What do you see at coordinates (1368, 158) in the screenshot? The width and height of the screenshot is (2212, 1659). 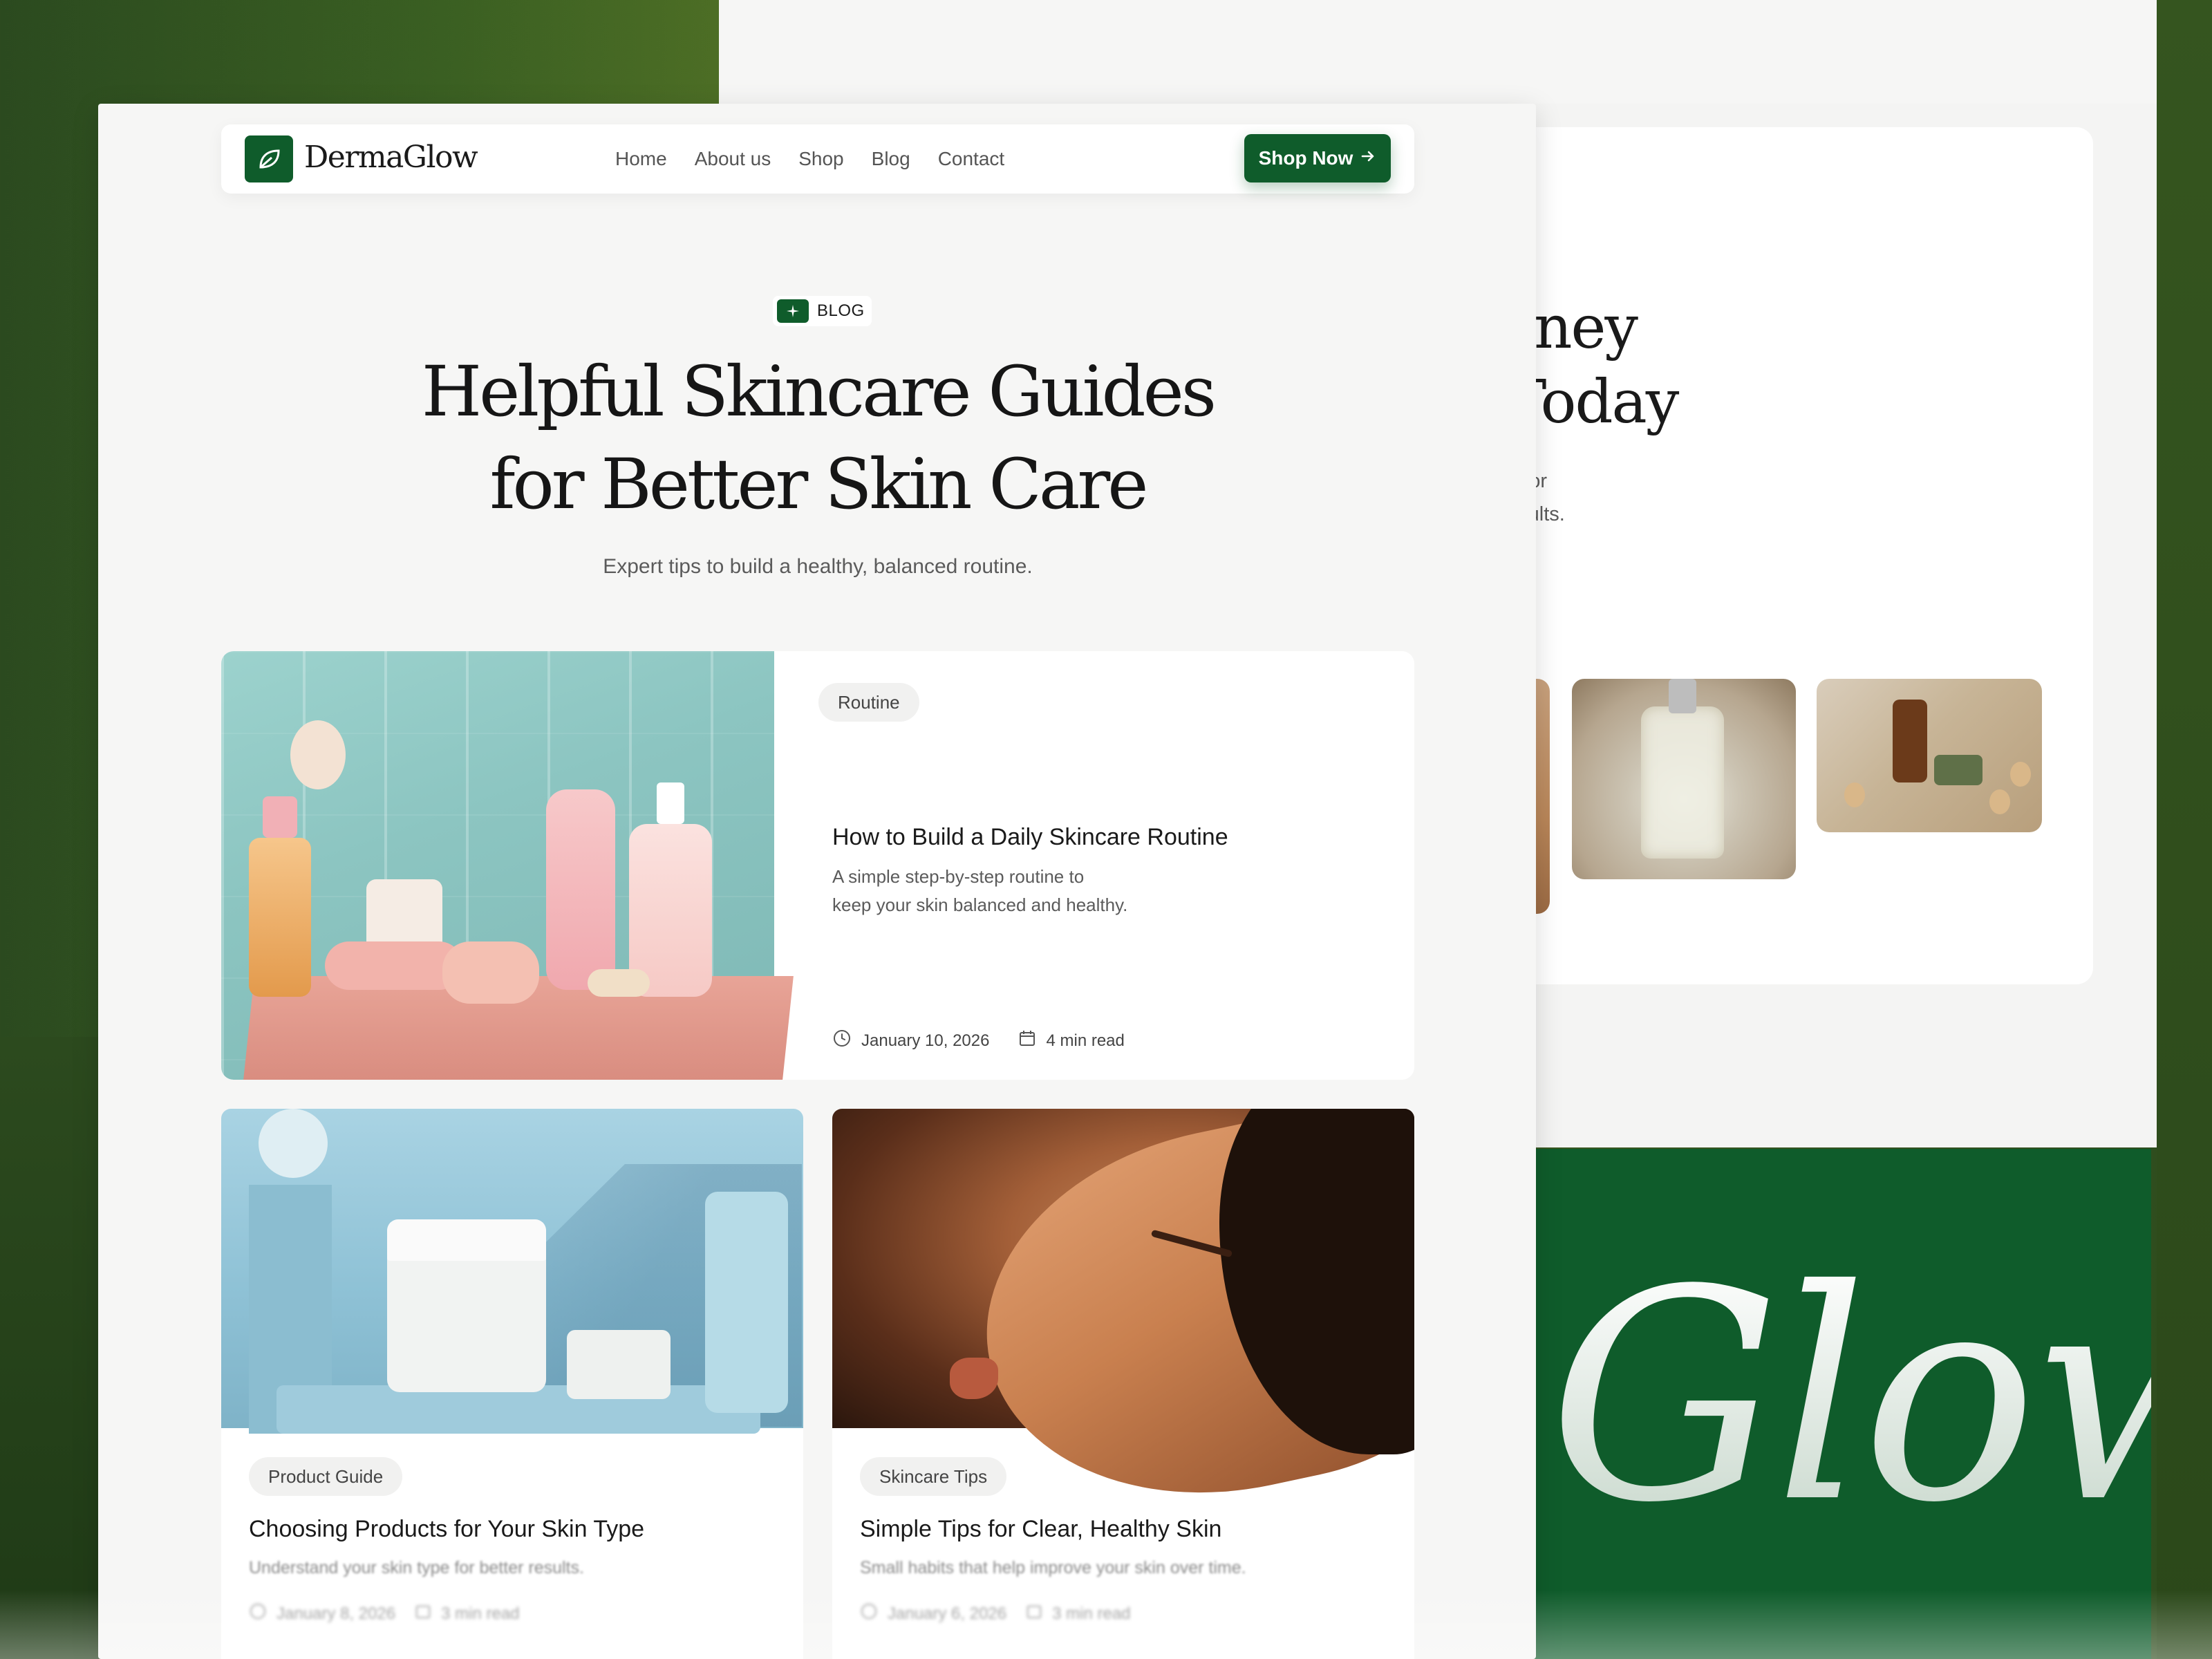 I see `arrow-right-icon` at bounding box center [1368, 158].